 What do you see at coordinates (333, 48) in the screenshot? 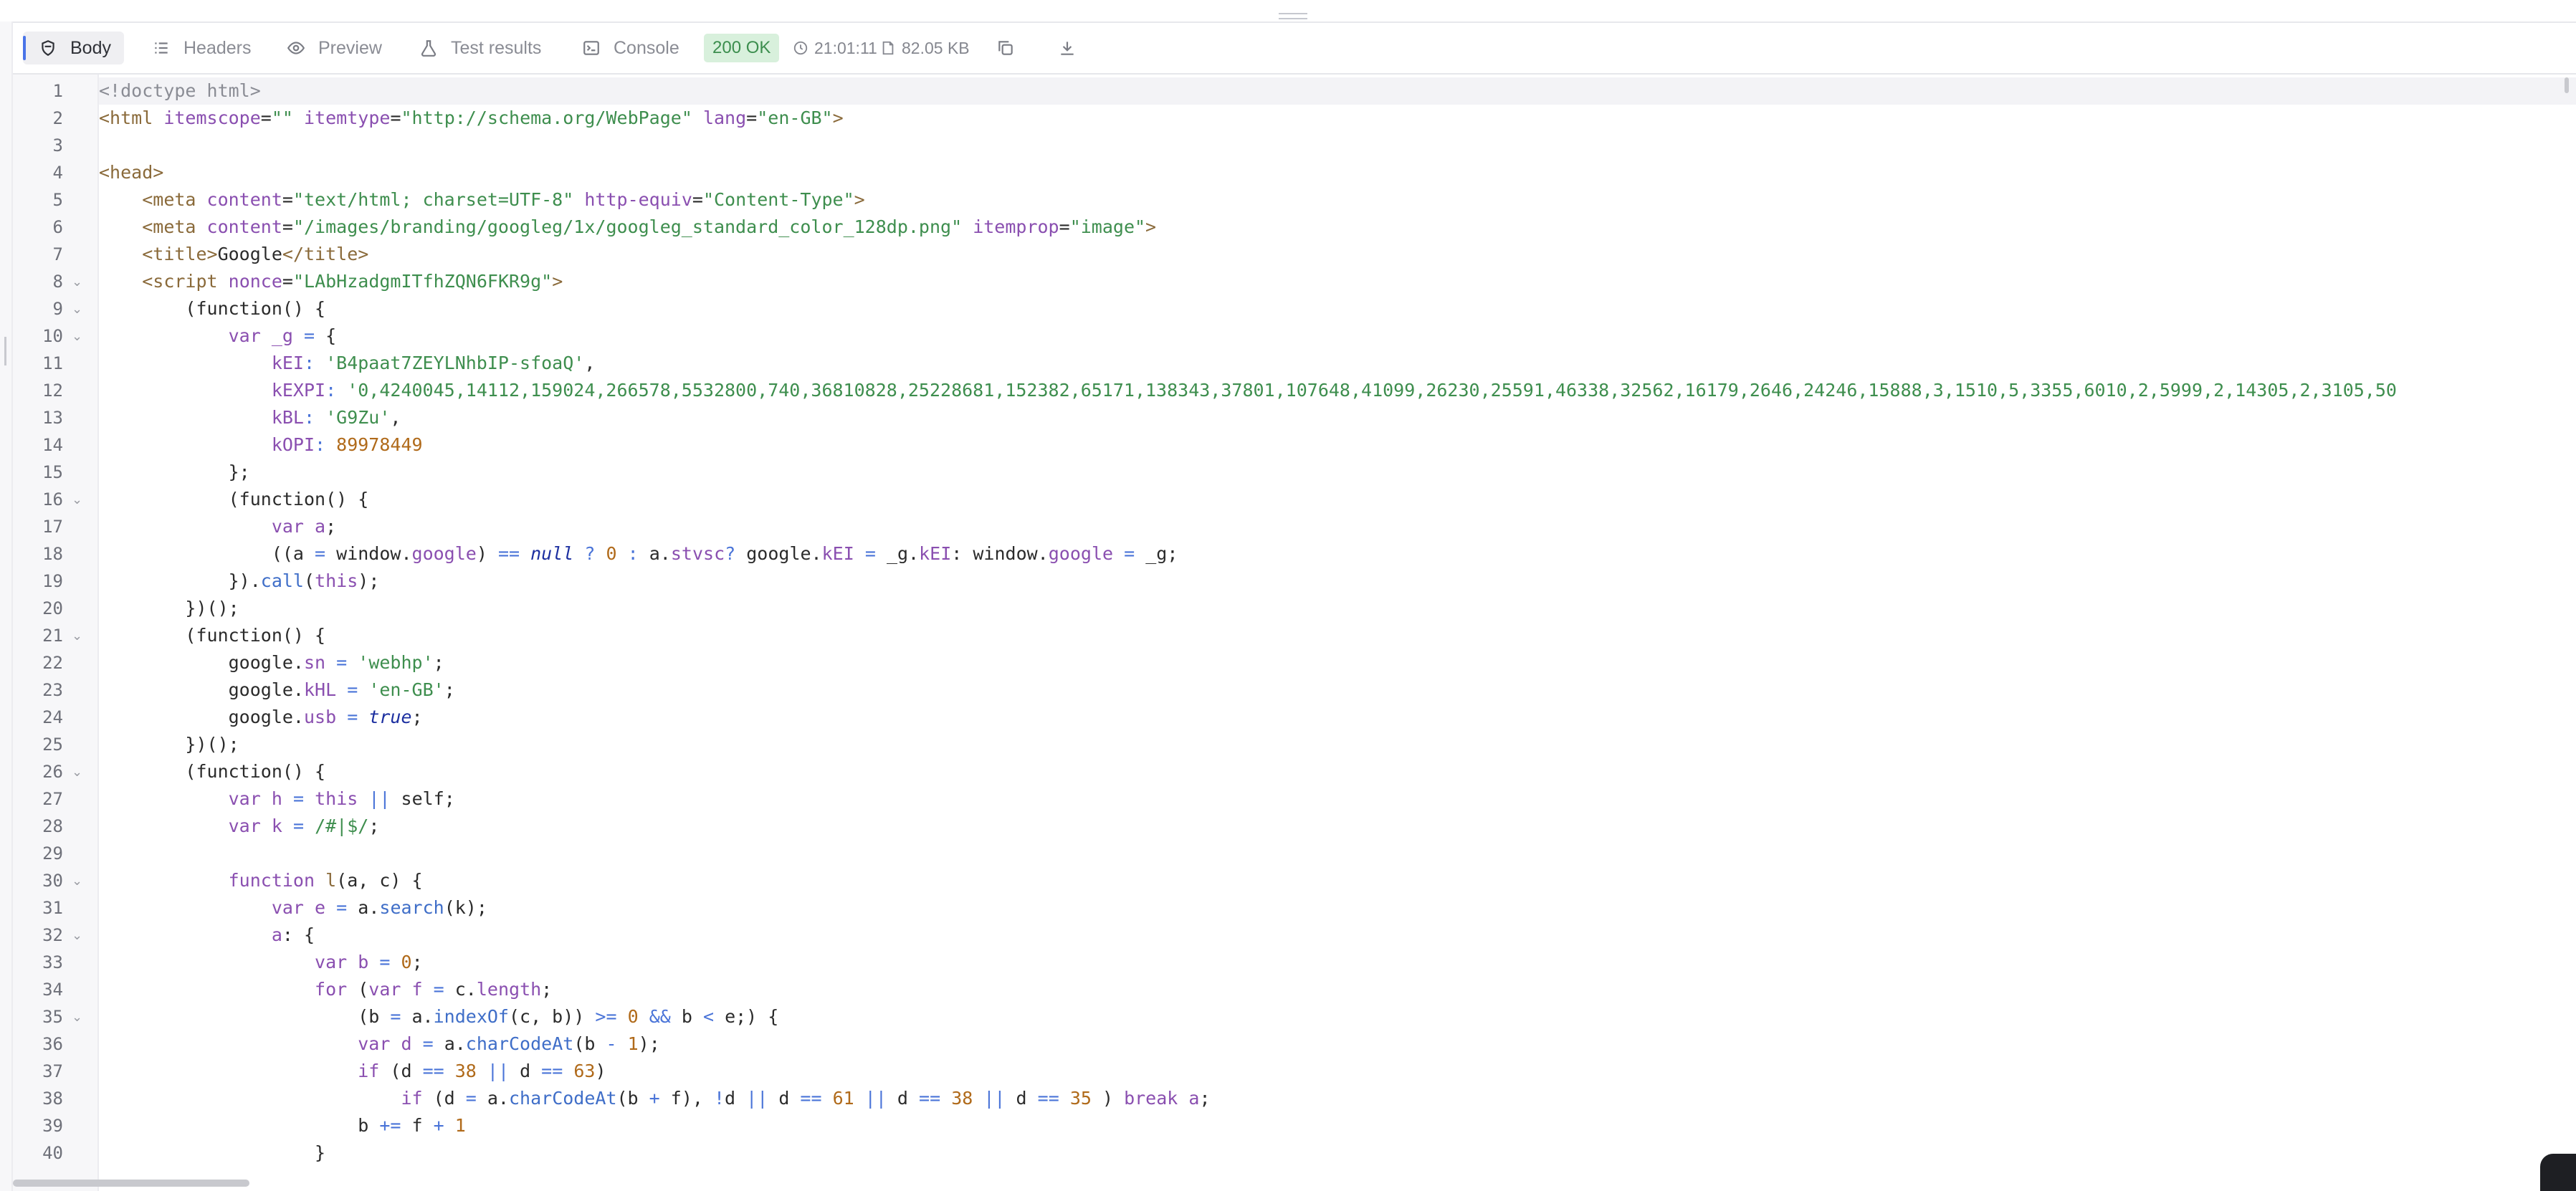
I see `tab-preview: Preview` at bounding box center [333, 48].